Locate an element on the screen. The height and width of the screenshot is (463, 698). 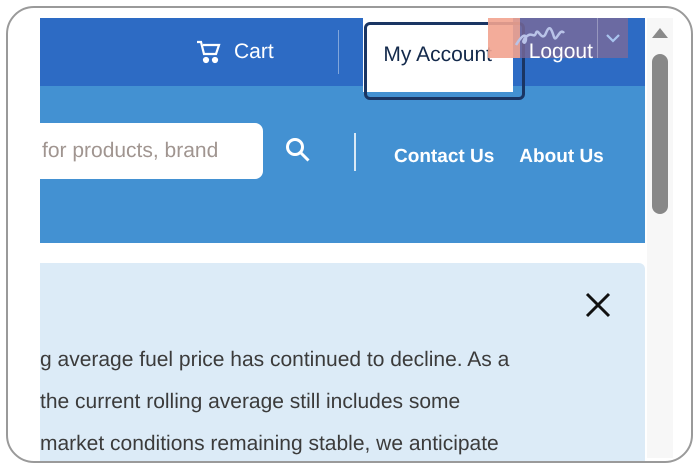
cart-link: Cart is located at coordinates (254, 52).